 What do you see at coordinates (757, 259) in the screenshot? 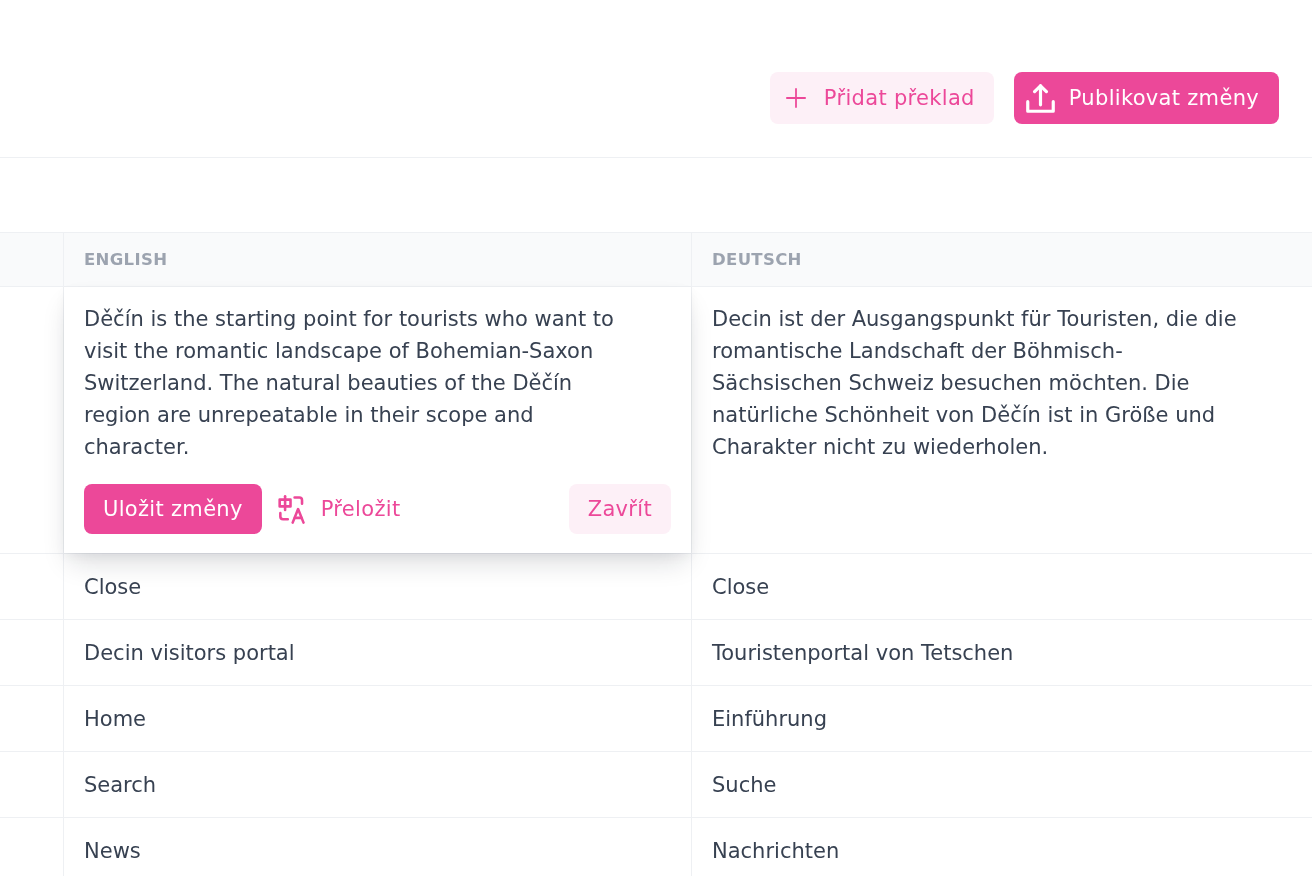
I see `column-header: DEUTSCH` at bounding box center [757, 259].